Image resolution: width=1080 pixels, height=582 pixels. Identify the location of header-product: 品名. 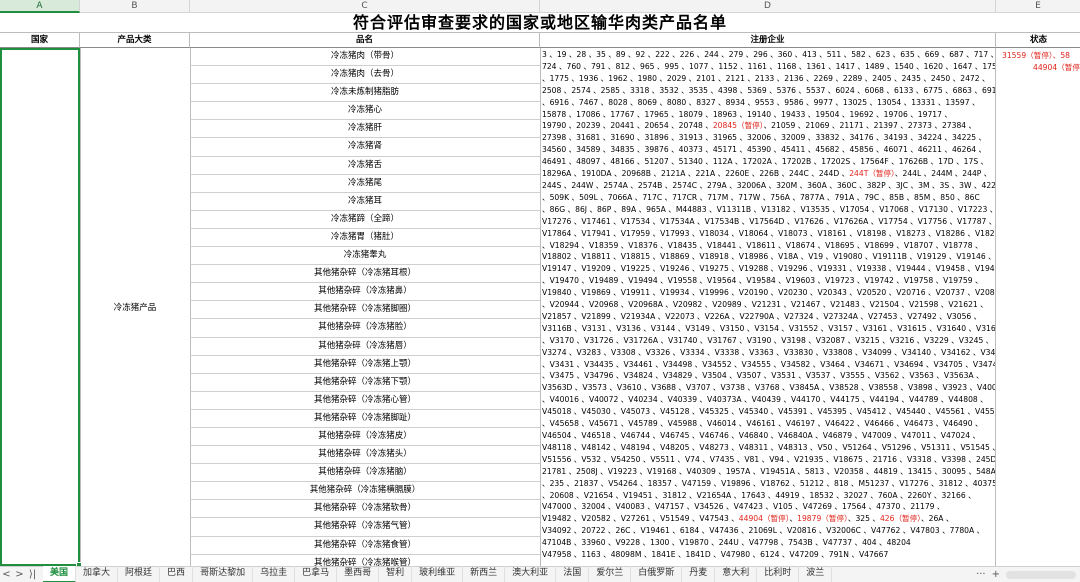
(365, 40).